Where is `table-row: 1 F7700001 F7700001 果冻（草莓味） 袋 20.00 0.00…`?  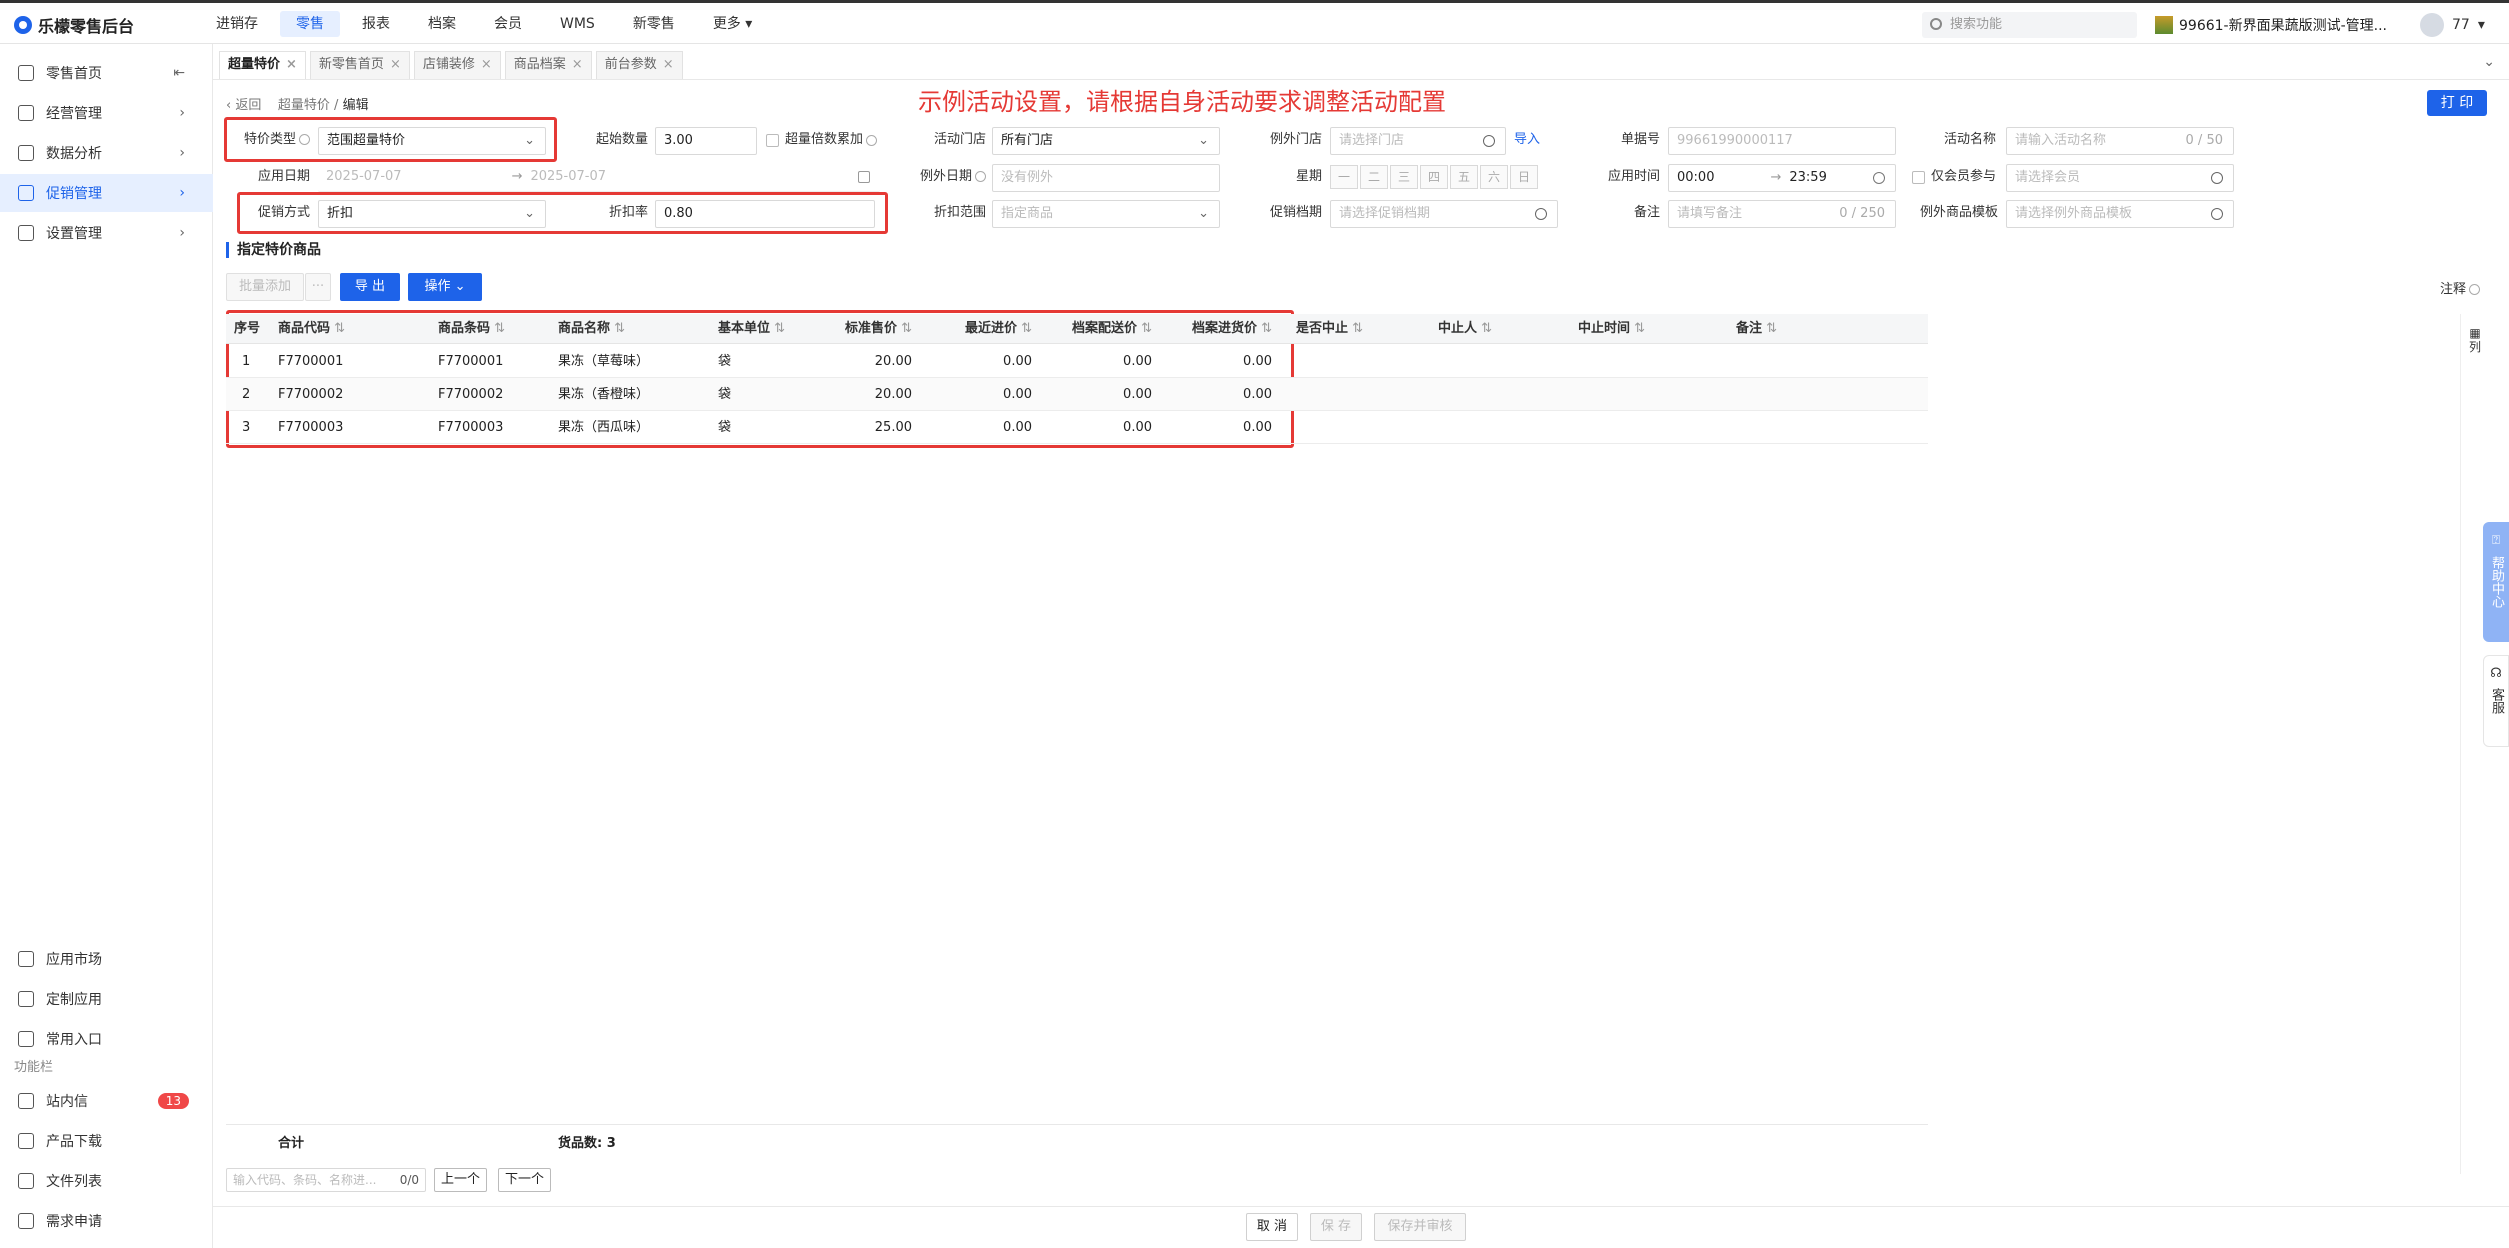 table-row: 1 F7700001 F7700001 果冻（草莓味） 袋 20.00 0.00… is located at coordinates (1077, 361).